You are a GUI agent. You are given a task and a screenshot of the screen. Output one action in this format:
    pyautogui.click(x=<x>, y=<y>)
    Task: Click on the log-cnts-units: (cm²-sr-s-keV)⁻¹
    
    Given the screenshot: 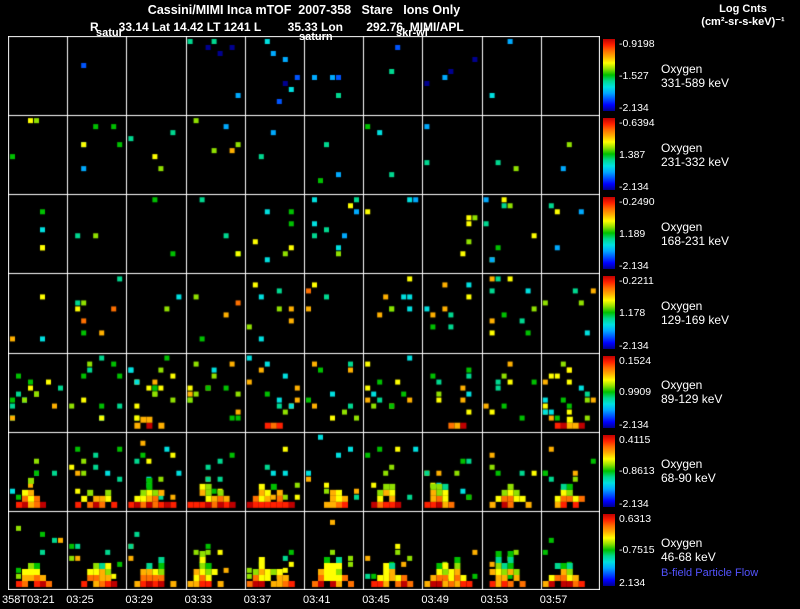 What is the action you would take?
    pyautogui.click(x=743, y=22)
    